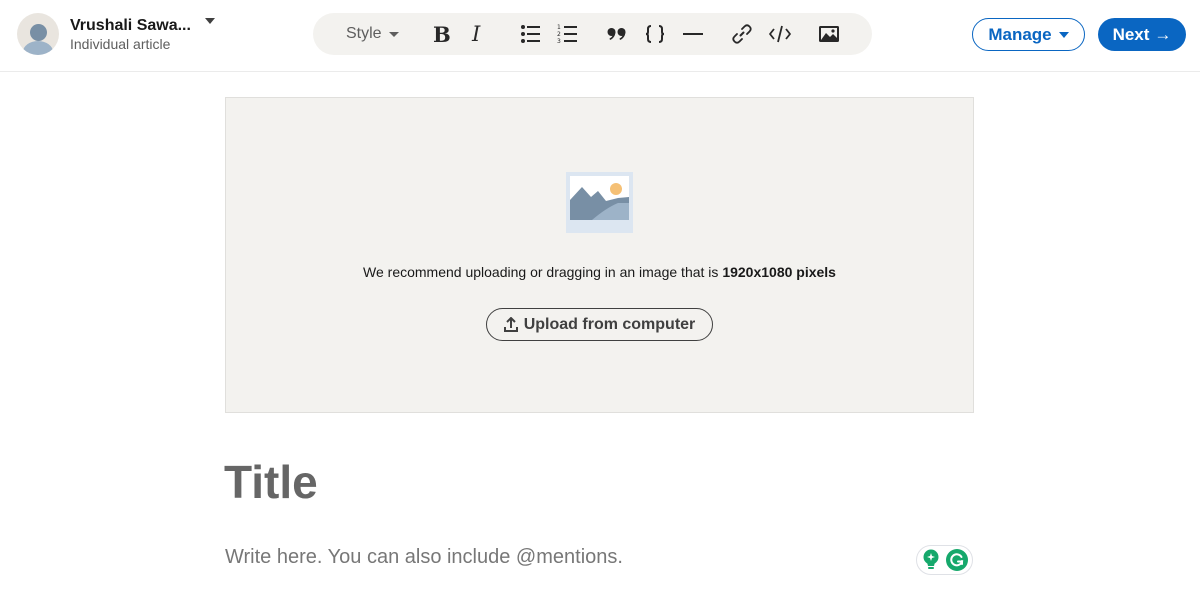 Image resolution: width=1200 pixels, height=599 pixels. I want to click on link-button, so click(742, 34).